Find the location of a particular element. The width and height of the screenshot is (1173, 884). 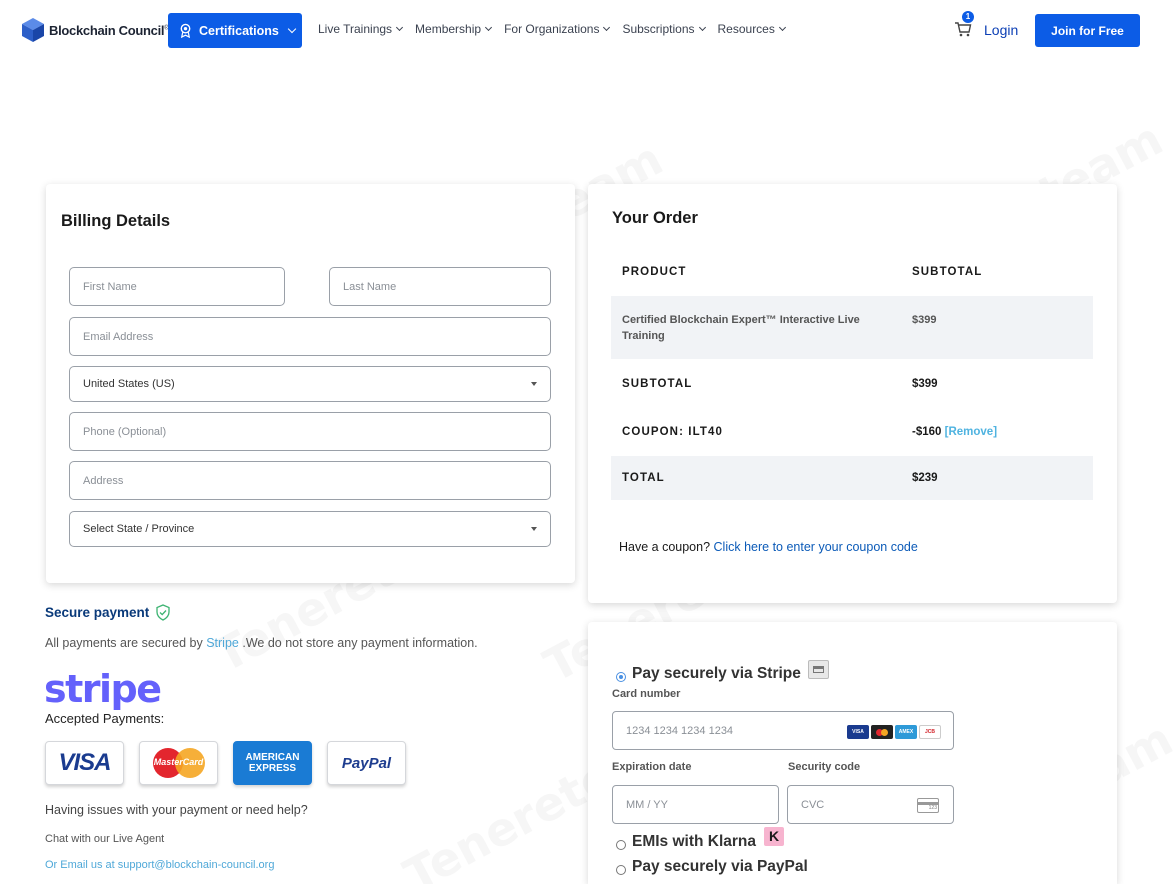

jcb-icon: JCB is located at coordinates (930, 732).